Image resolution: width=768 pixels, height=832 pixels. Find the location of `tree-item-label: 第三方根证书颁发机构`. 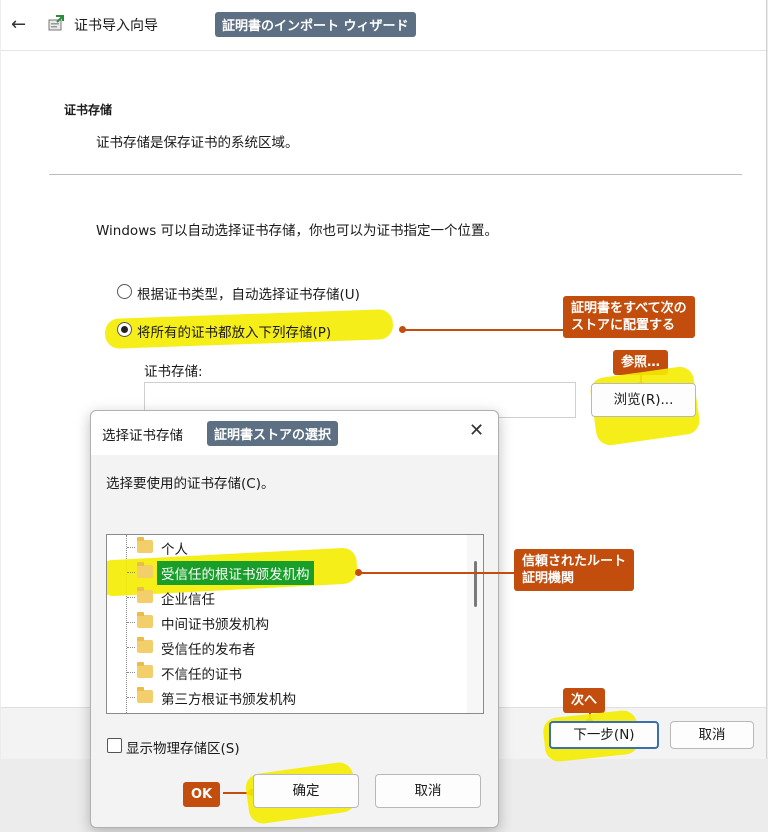

tree-item-label: 第三方根证书颁发机构 is located at coordinates (228, 700).